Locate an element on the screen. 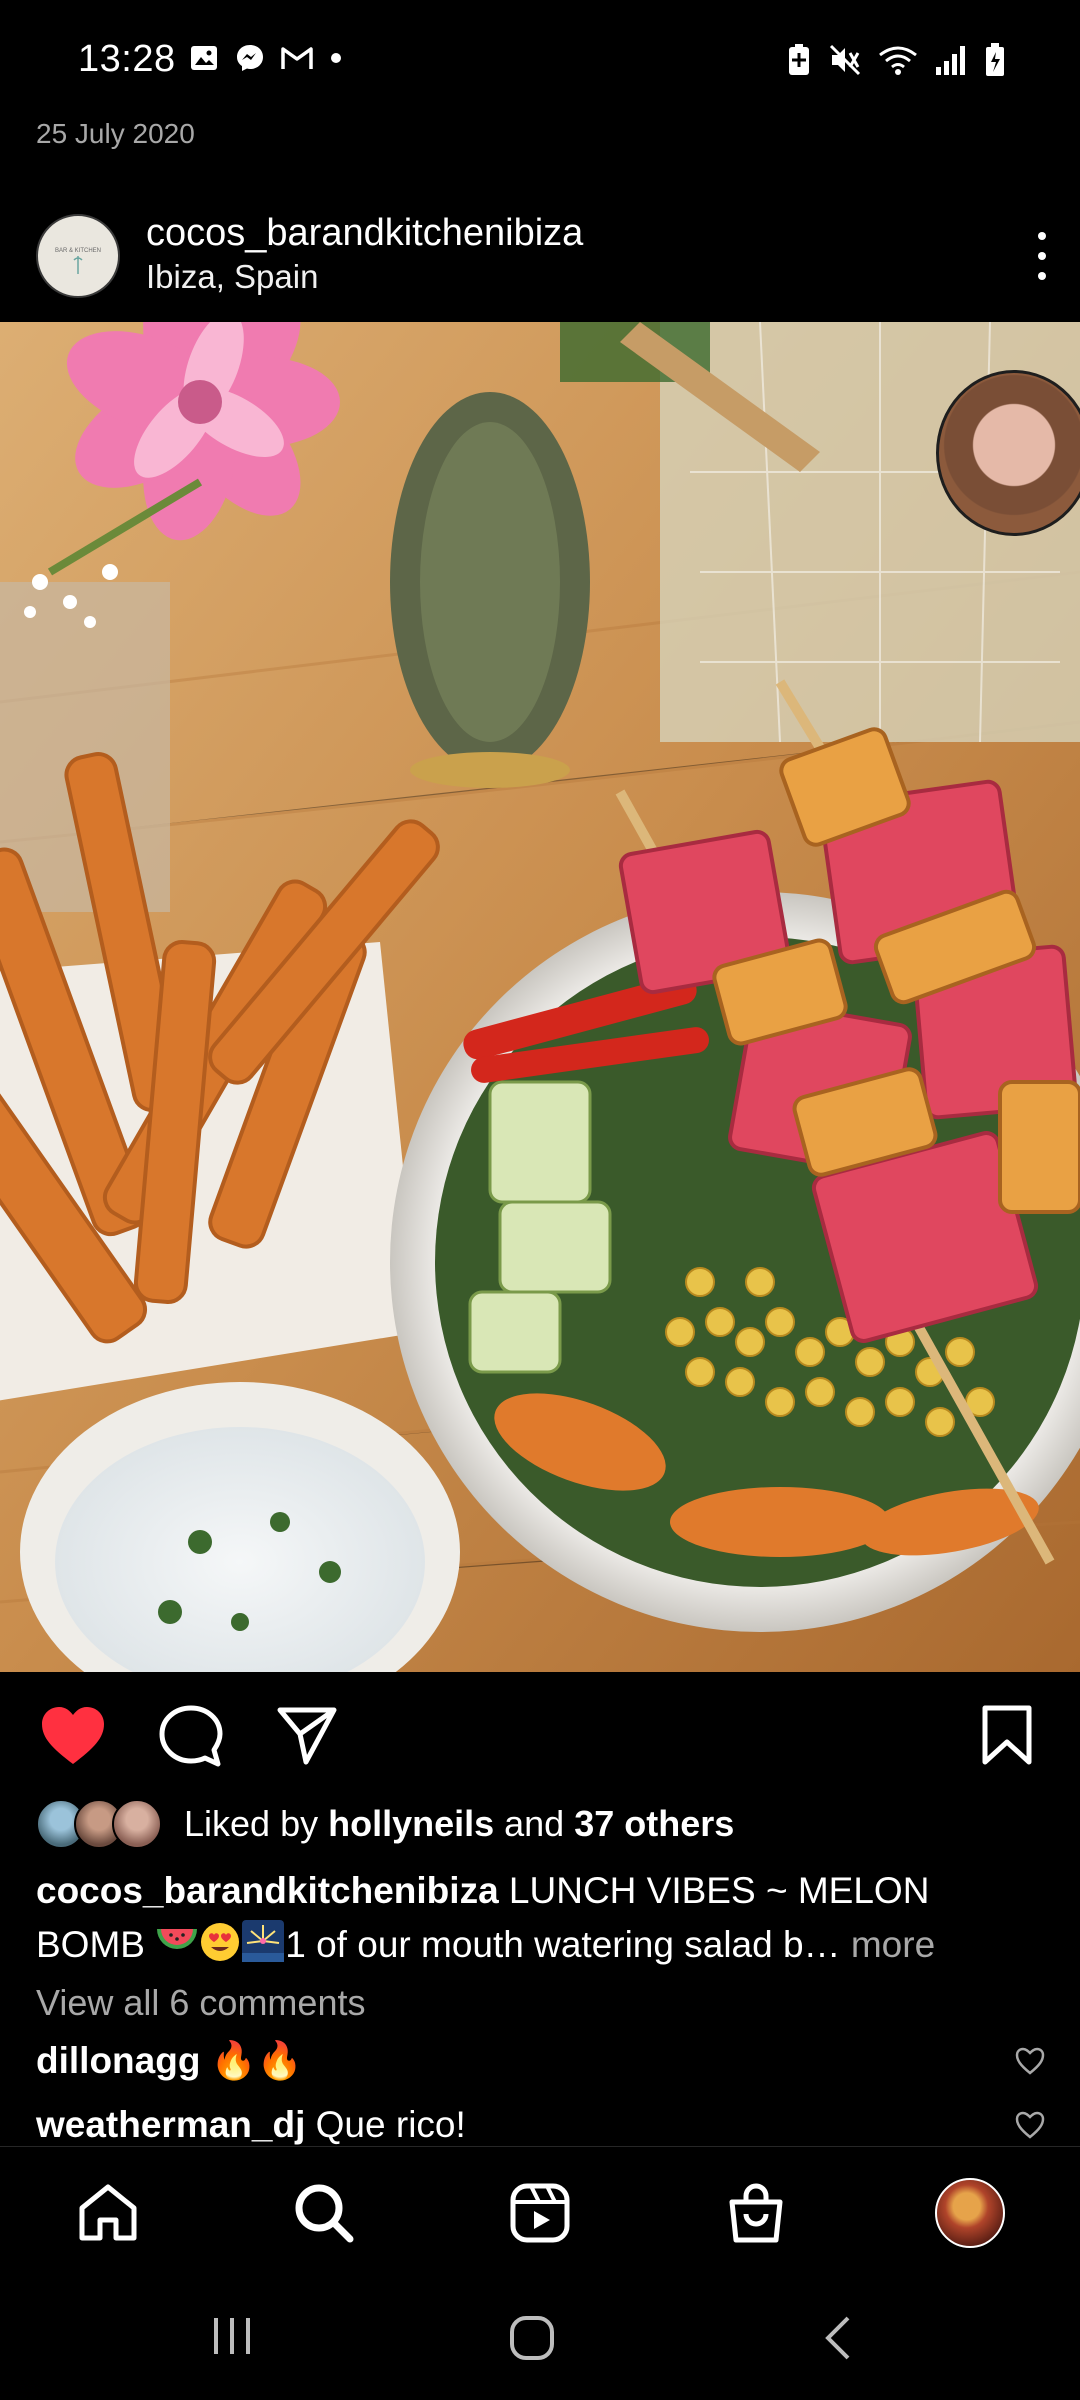  profile-avatar is located at coordinates (970, 2213).